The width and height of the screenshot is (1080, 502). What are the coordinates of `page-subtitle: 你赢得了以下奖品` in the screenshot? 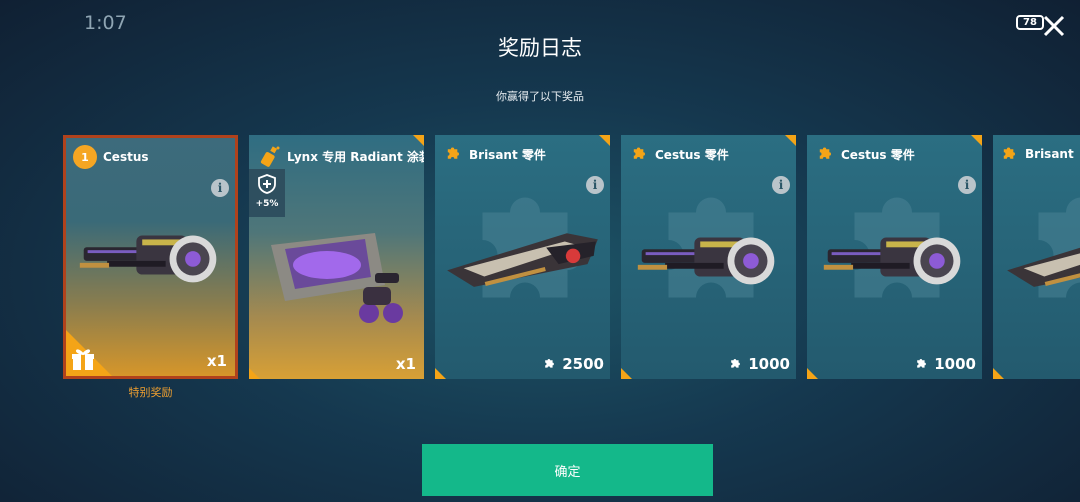 It's located at (540, 96).